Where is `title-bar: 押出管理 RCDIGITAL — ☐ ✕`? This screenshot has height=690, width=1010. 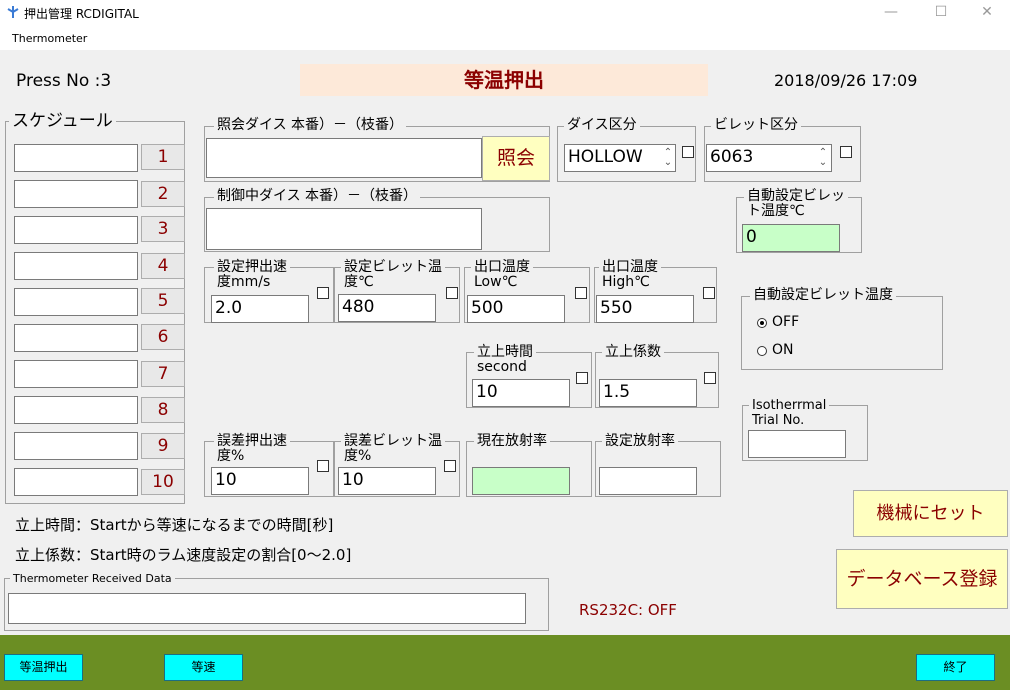 title-bar: 押出管理 RCDIGITAL — ☐ ✕ is located at coordinates (505, 14).